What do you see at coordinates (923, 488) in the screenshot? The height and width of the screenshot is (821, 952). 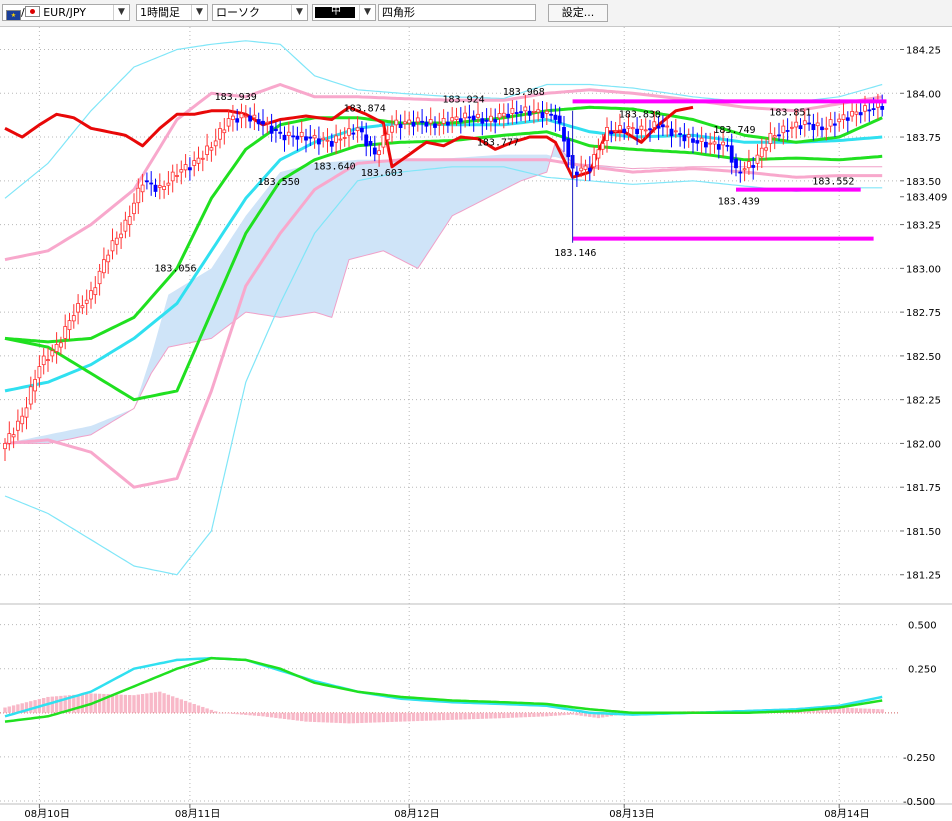 I see `axis-tick-label: 181.75` at bounding box center [923, 488].